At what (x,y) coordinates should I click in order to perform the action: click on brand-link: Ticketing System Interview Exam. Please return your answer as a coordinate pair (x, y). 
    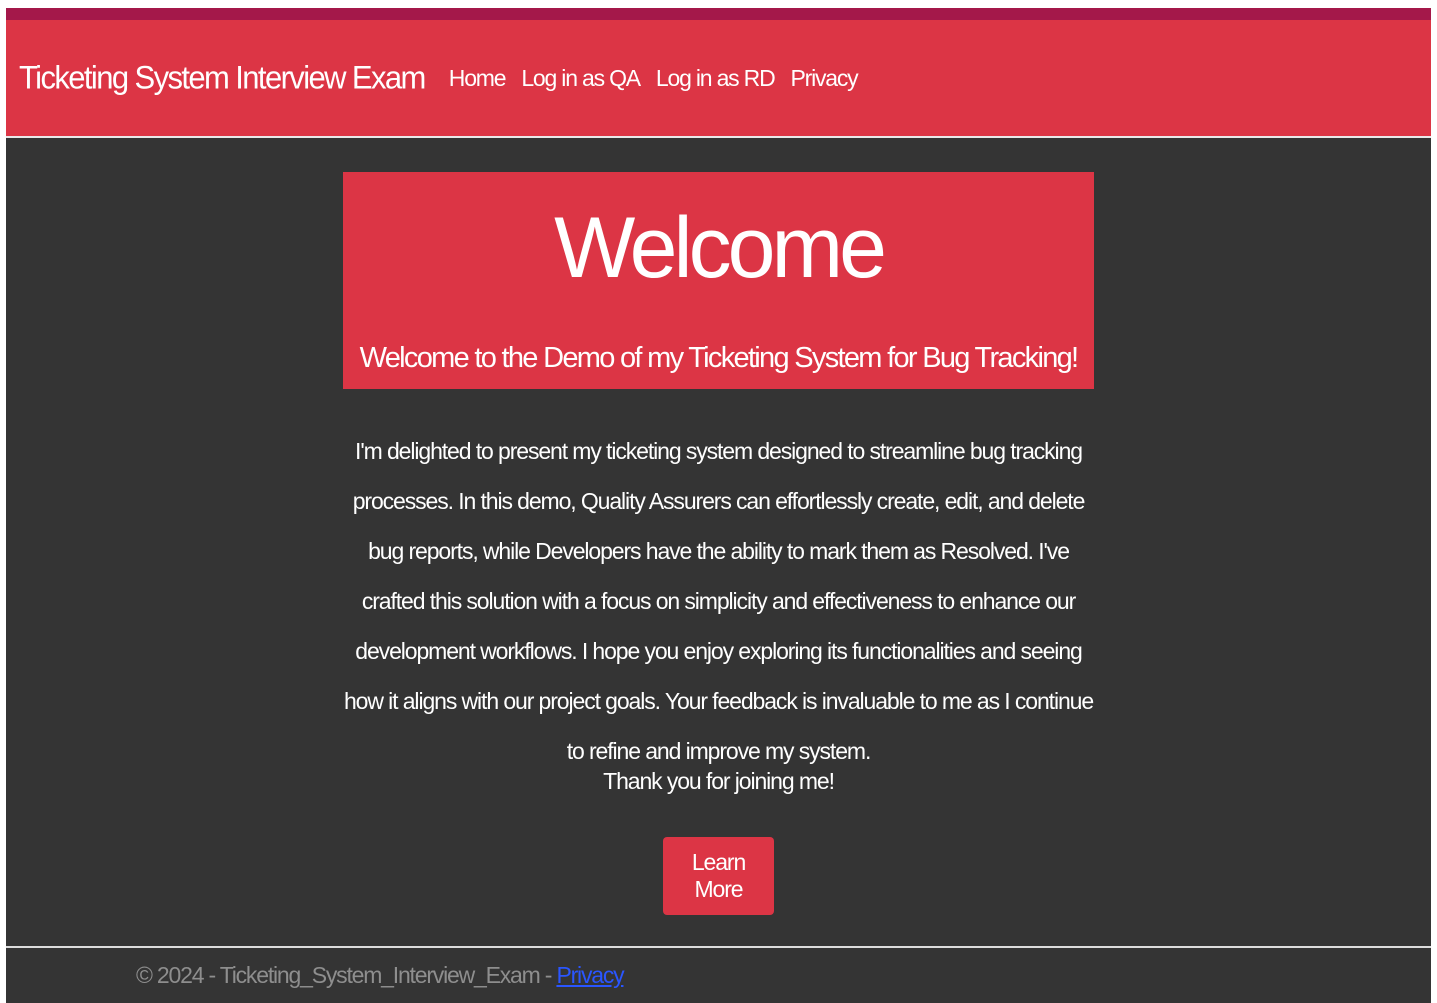
    Looking at the image, I should click on (222, 78).